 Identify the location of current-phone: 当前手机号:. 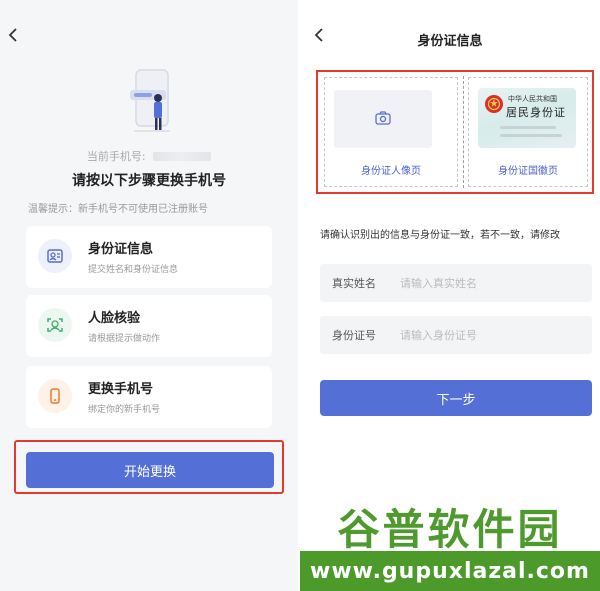
(149, 156).